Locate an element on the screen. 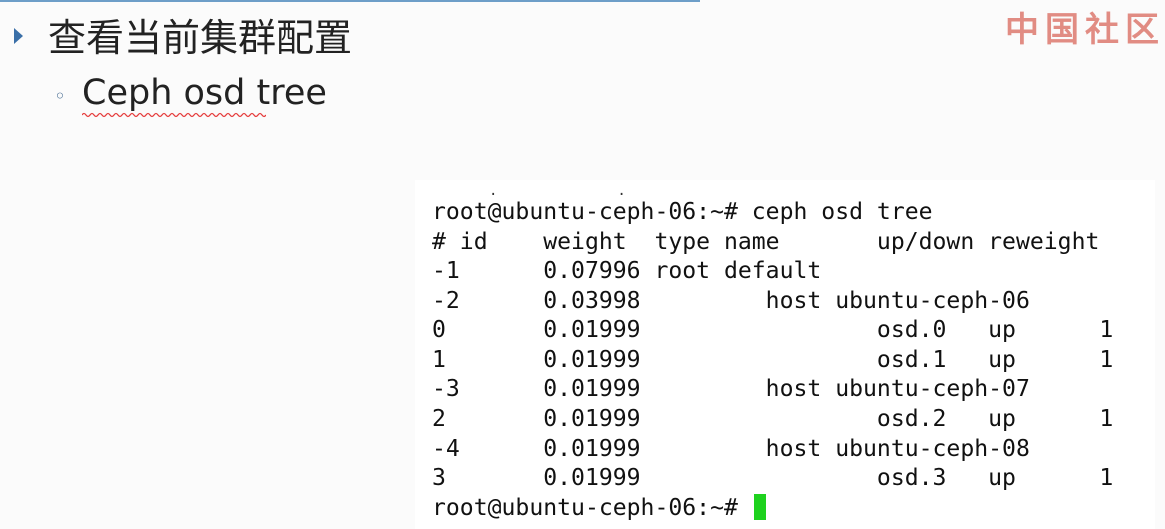 This screenshot has height=529, width=1165. terminal-output-line: 0 0.01999 osd.0 up 1 is located at coordinates (773, 330).